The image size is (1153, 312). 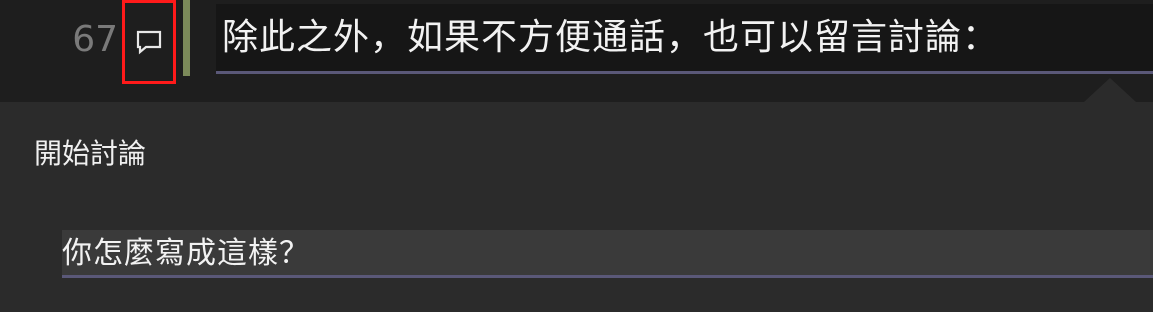 What do you see at coordinates (186, 253) in the screenshot?
I see `comment-input-value: 你怎麼寫成這樣？` at bounding box center [186, 253].